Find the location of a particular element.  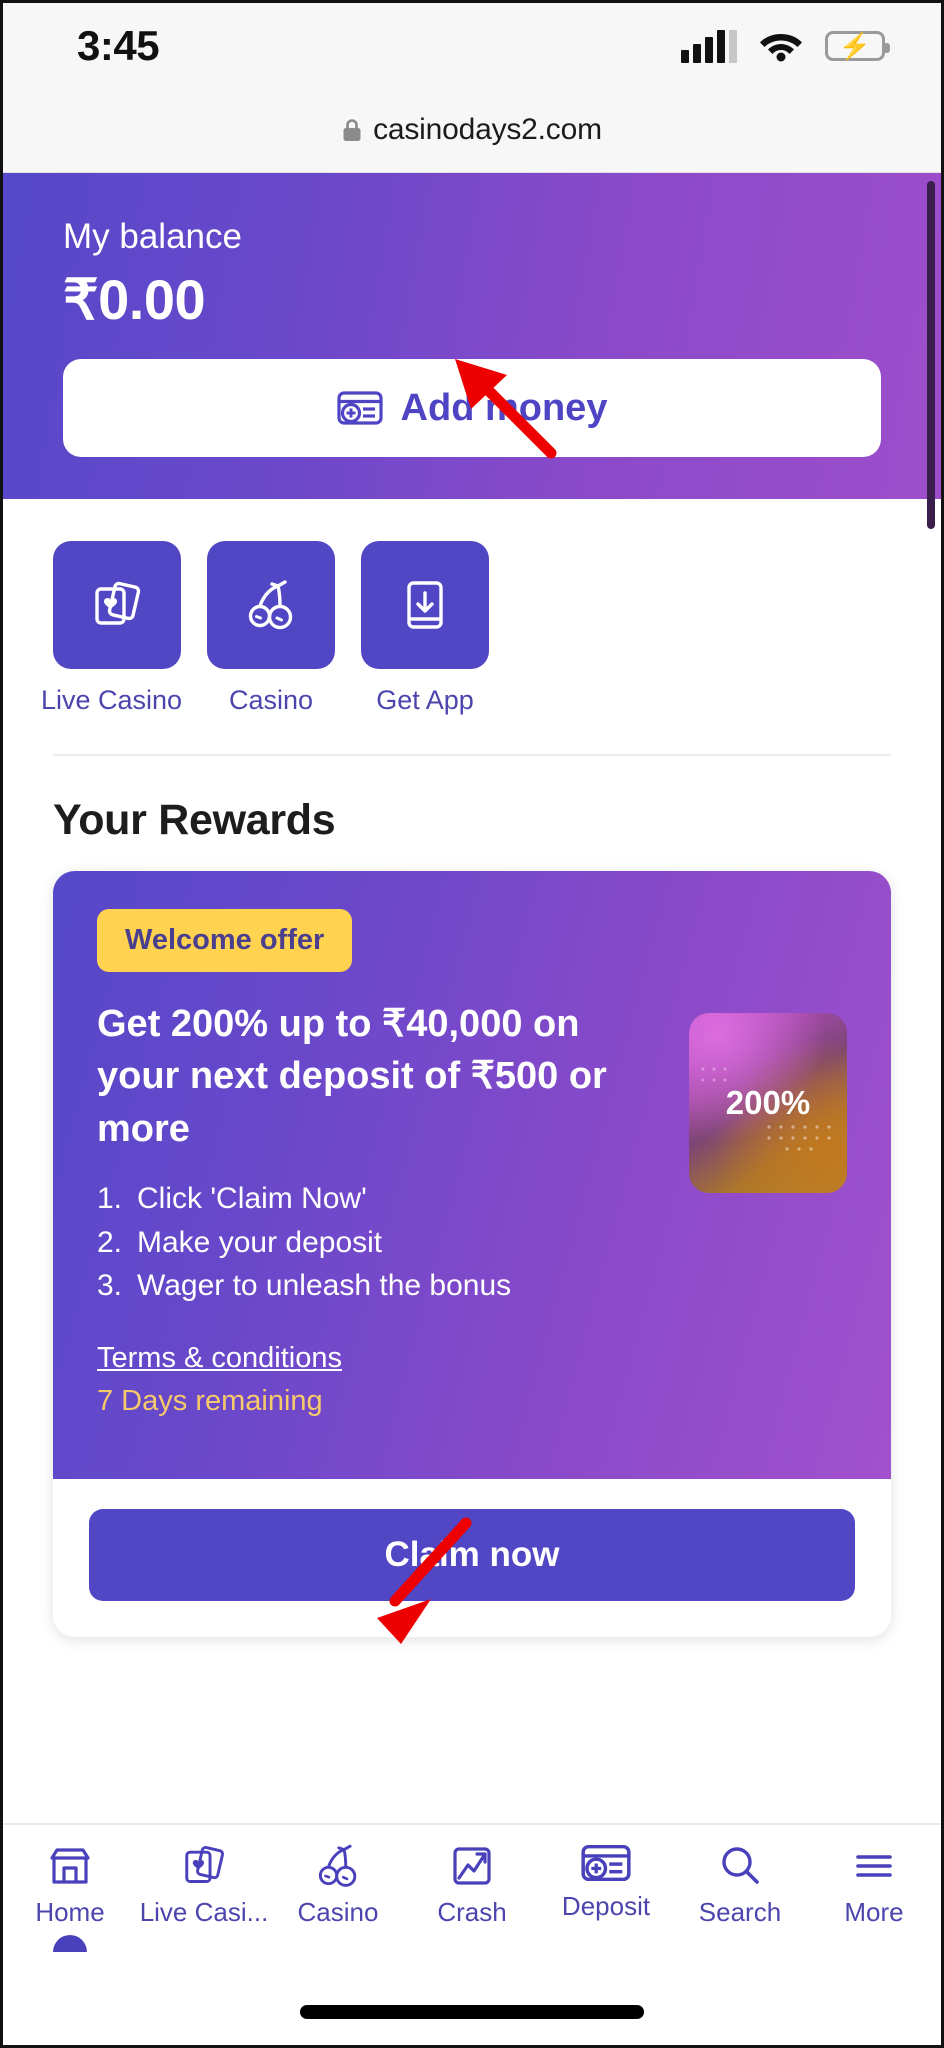

nav-label-home: Home is located at coordinates (70, 1912).